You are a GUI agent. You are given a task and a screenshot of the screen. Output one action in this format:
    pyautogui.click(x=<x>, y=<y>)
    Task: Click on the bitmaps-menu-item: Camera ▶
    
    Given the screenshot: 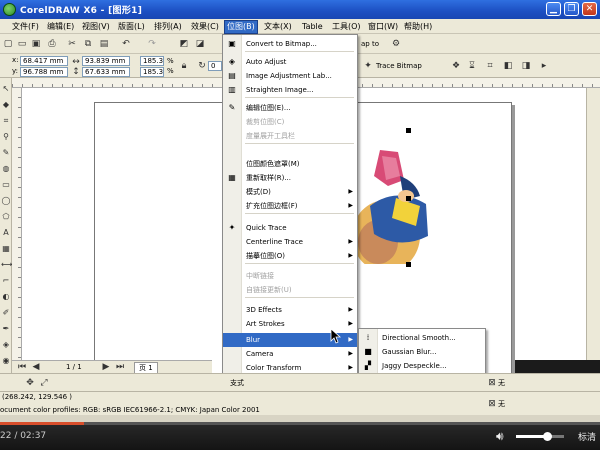 What is the action you would take?
    pyautogui.click(x=290, y=354)
    